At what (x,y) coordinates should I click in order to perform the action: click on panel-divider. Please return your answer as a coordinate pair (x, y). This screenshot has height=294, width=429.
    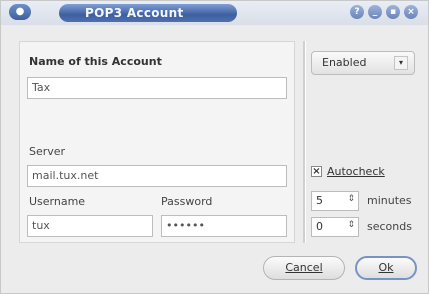
    Looking at the image, I should click on (304, 142).